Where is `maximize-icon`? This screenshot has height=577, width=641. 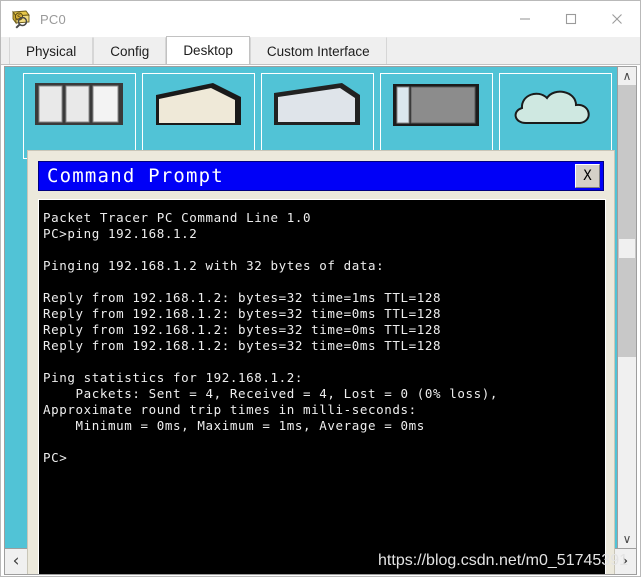
maximize-icon is located at coordinates (571, 19).